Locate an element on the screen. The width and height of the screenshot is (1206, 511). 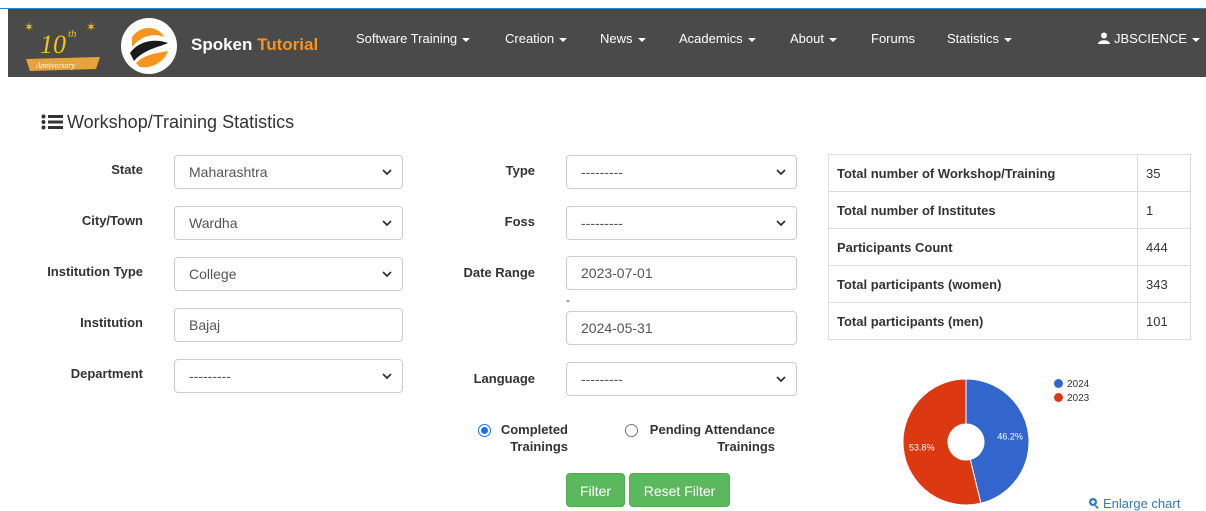
nav-label: Forums is located at coordinates (893, 38).